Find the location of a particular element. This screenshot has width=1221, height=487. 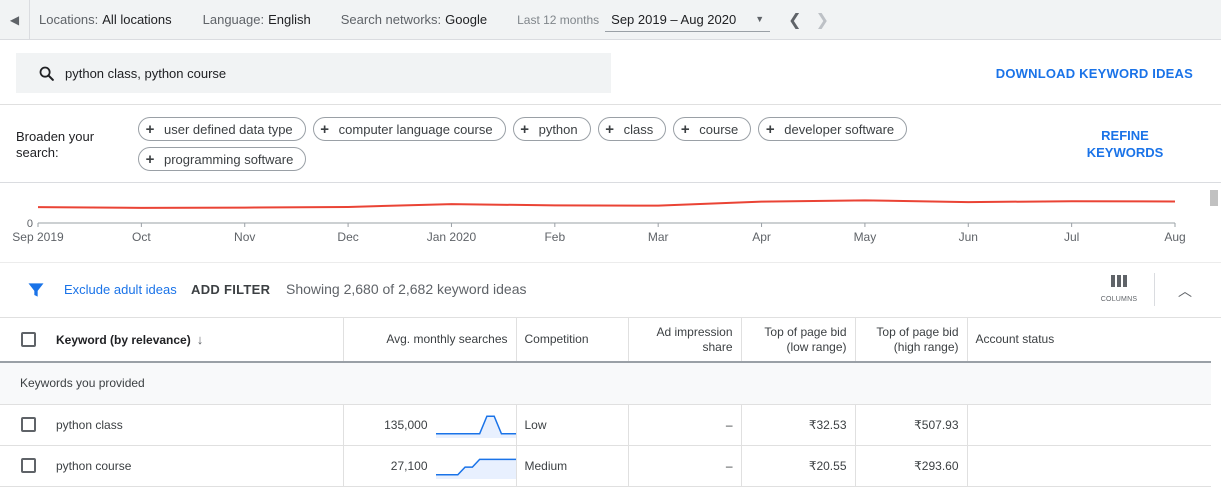

search-box is located at coordinates (313, 73).